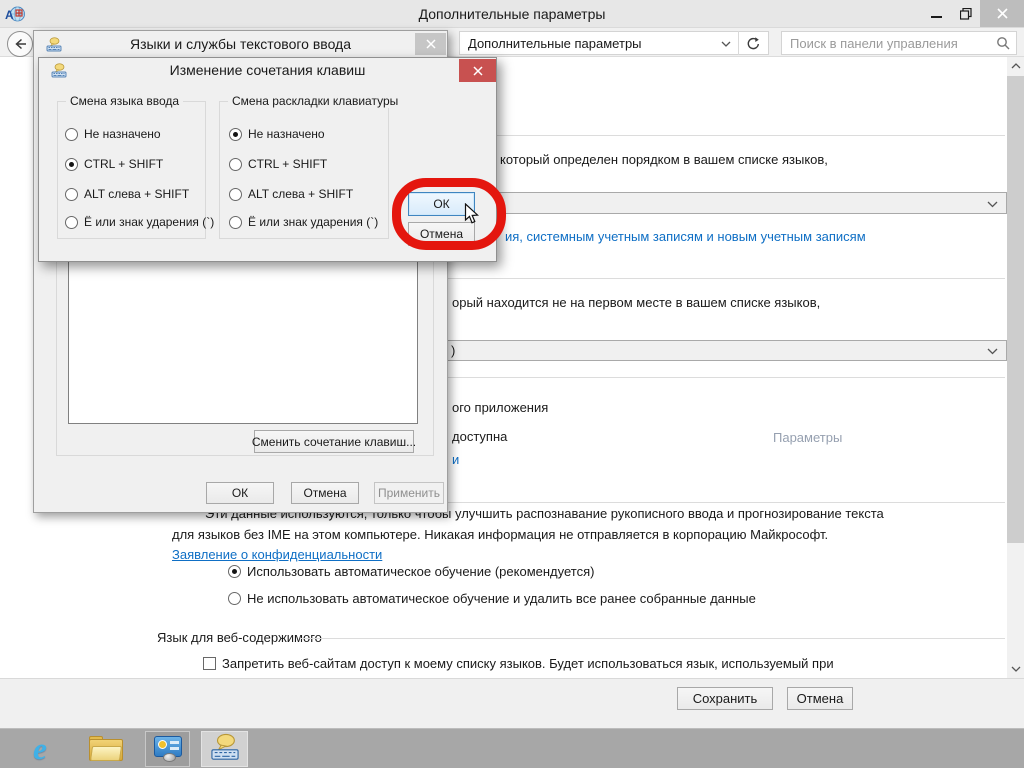 The image size is (1024, 768). I want to click on dialog-title: Изменение сочетания клавиш, so click(267, 70).